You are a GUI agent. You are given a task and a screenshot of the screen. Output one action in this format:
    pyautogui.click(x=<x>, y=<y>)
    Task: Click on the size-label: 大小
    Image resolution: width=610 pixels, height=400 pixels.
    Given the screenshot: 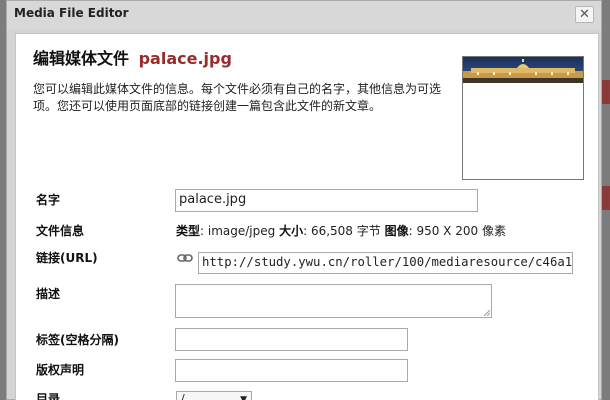 What is the action you would take?
    pyautogui.click(x=291, y=231)
    